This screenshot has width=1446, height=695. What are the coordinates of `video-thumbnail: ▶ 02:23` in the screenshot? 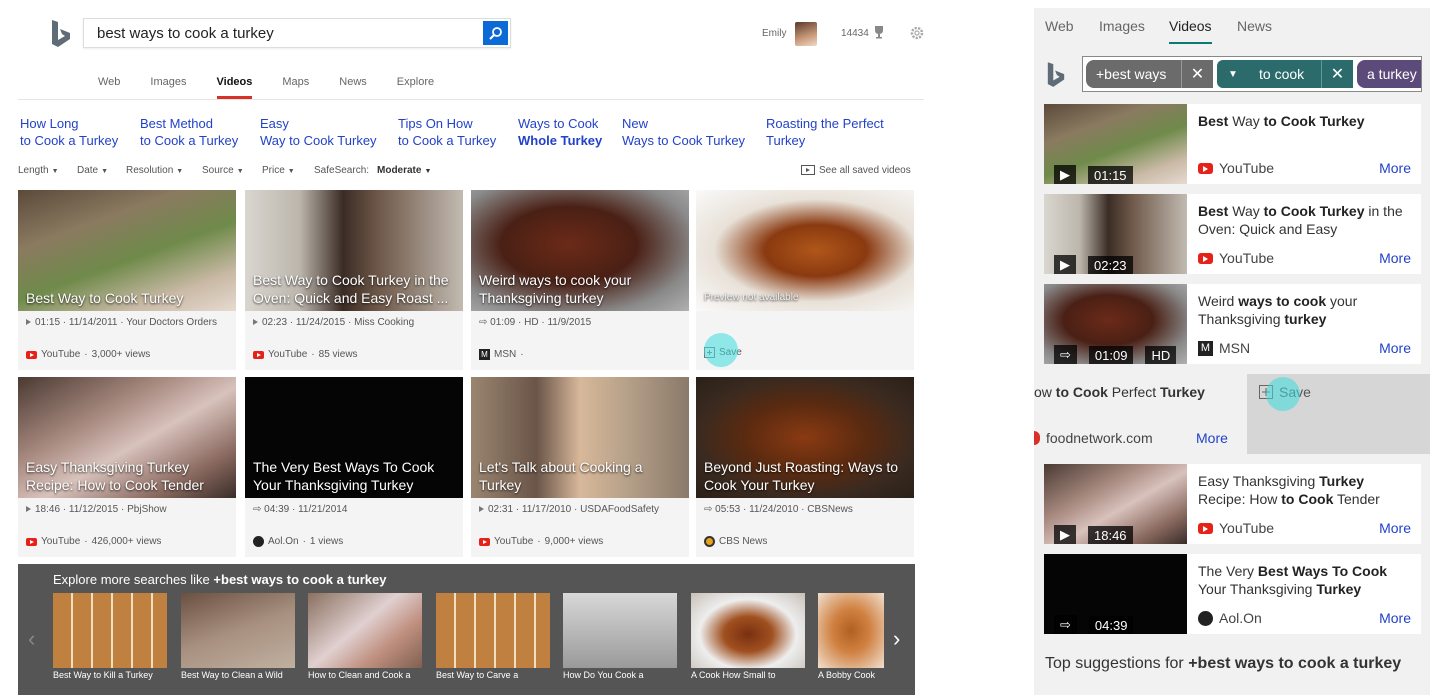 It's located at (1115, 234).